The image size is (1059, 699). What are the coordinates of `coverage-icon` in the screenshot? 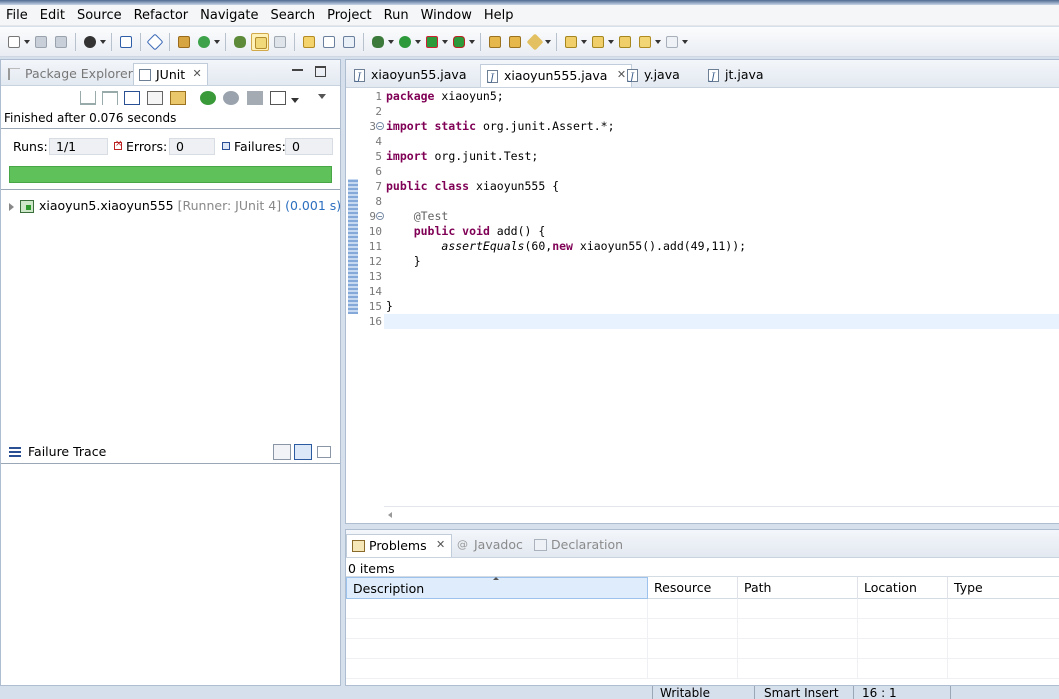 It's located at (435, 42).